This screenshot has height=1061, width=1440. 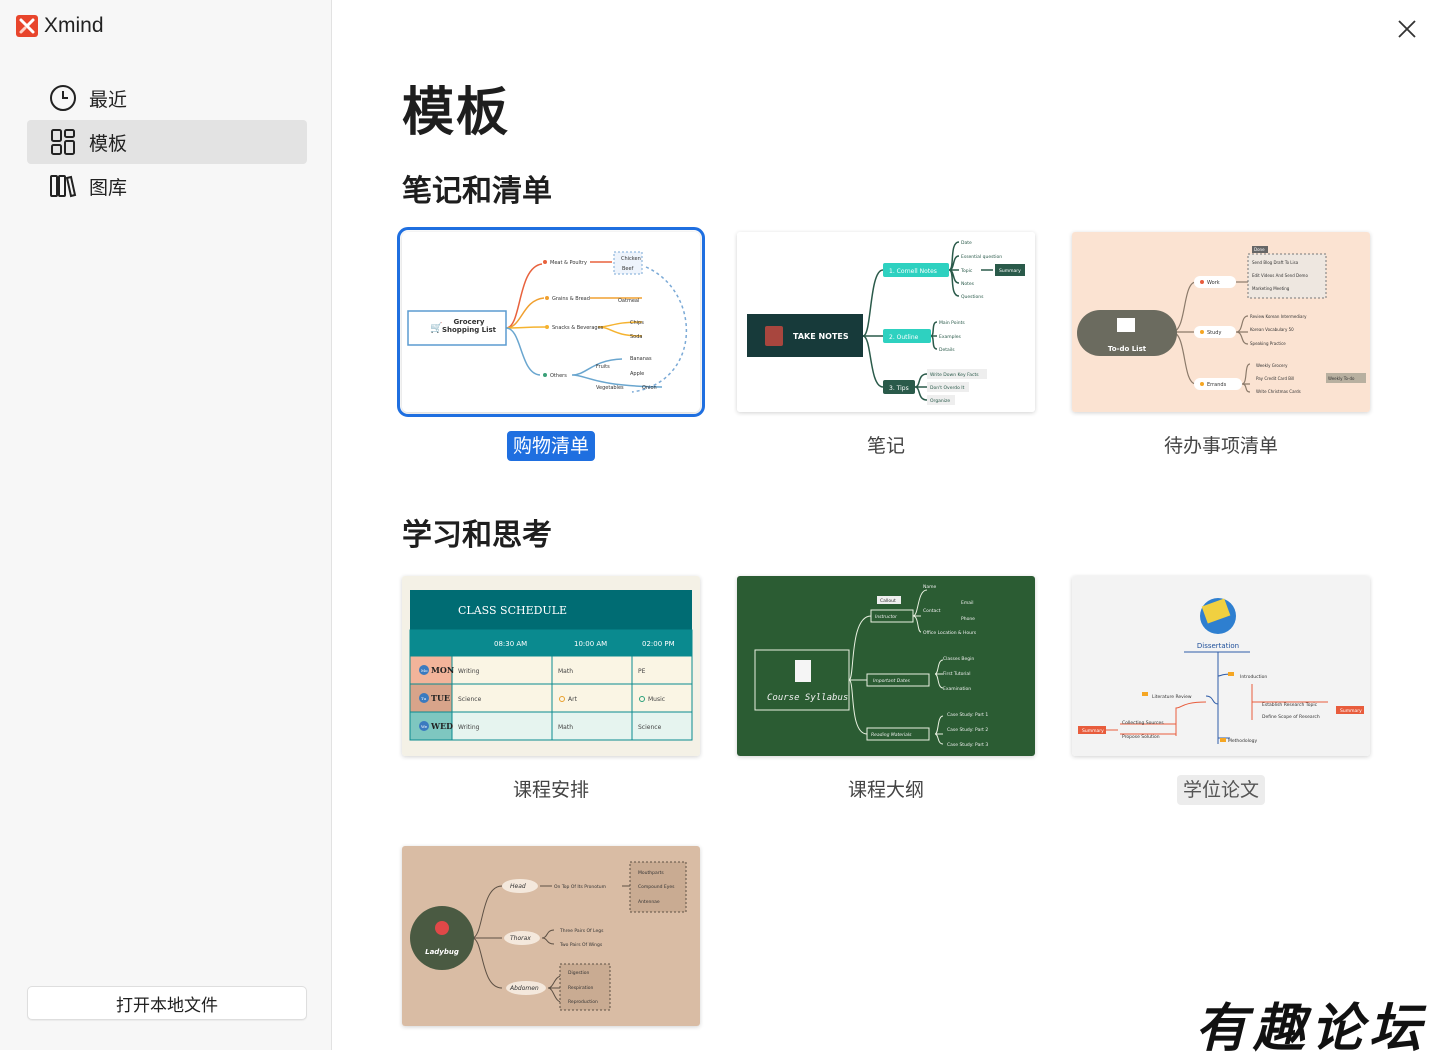 What do you see at coordinates (1213, 283) in the screenshot?
I see `svg-text: Work` at bounding box center [1213, 283].